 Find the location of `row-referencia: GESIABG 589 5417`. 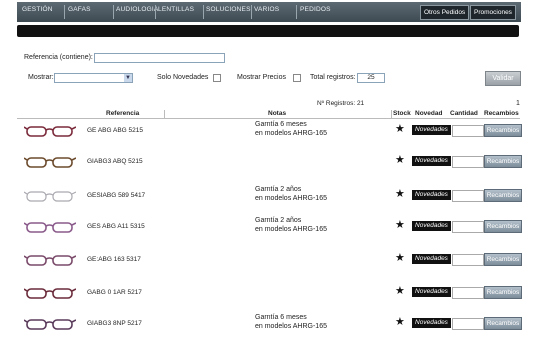

row-referencia: GESIABG 589 5417 is located at coordinates (116, 195).